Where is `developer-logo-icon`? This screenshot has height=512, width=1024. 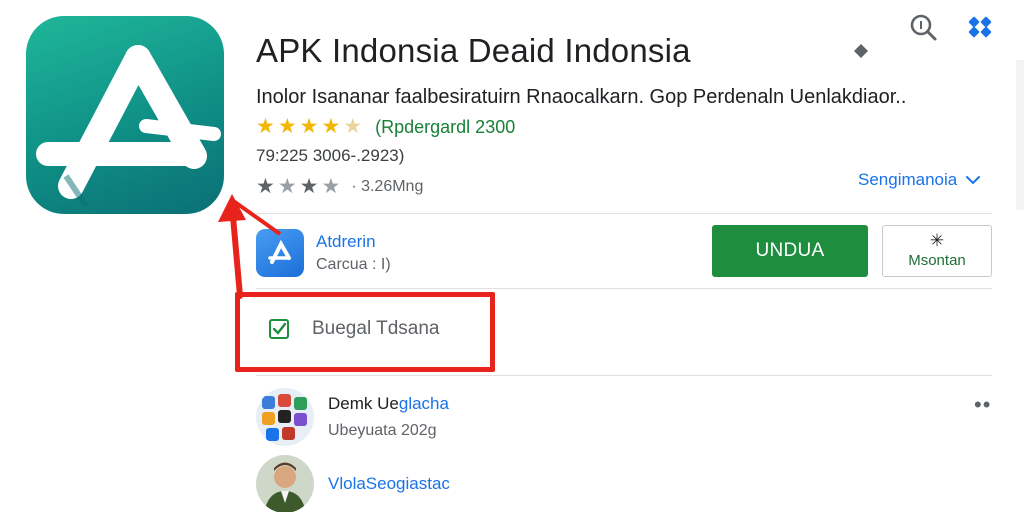
developer-logo-icon is located at coordinates (280, 253).